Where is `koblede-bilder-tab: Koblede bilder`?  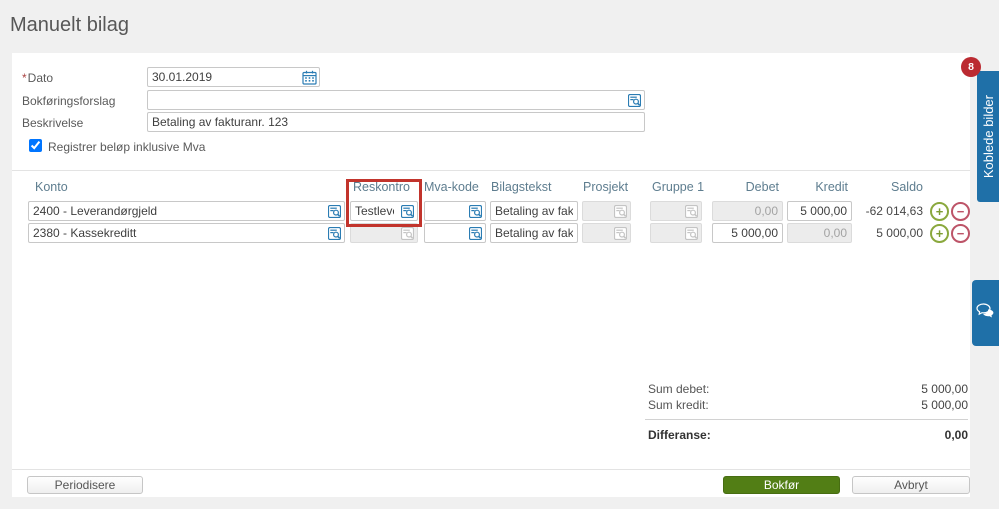
koblede-bilder-tab: Koblede bilder is located at coordinates (988, 136).